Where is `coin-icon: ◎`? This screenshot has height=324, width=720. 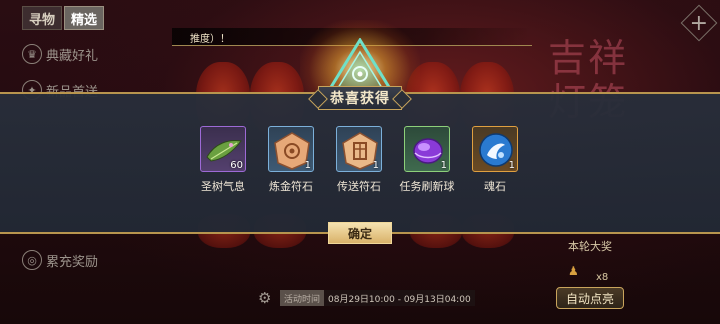 coin-icon: ◎ is located at coordinates (32, 260).